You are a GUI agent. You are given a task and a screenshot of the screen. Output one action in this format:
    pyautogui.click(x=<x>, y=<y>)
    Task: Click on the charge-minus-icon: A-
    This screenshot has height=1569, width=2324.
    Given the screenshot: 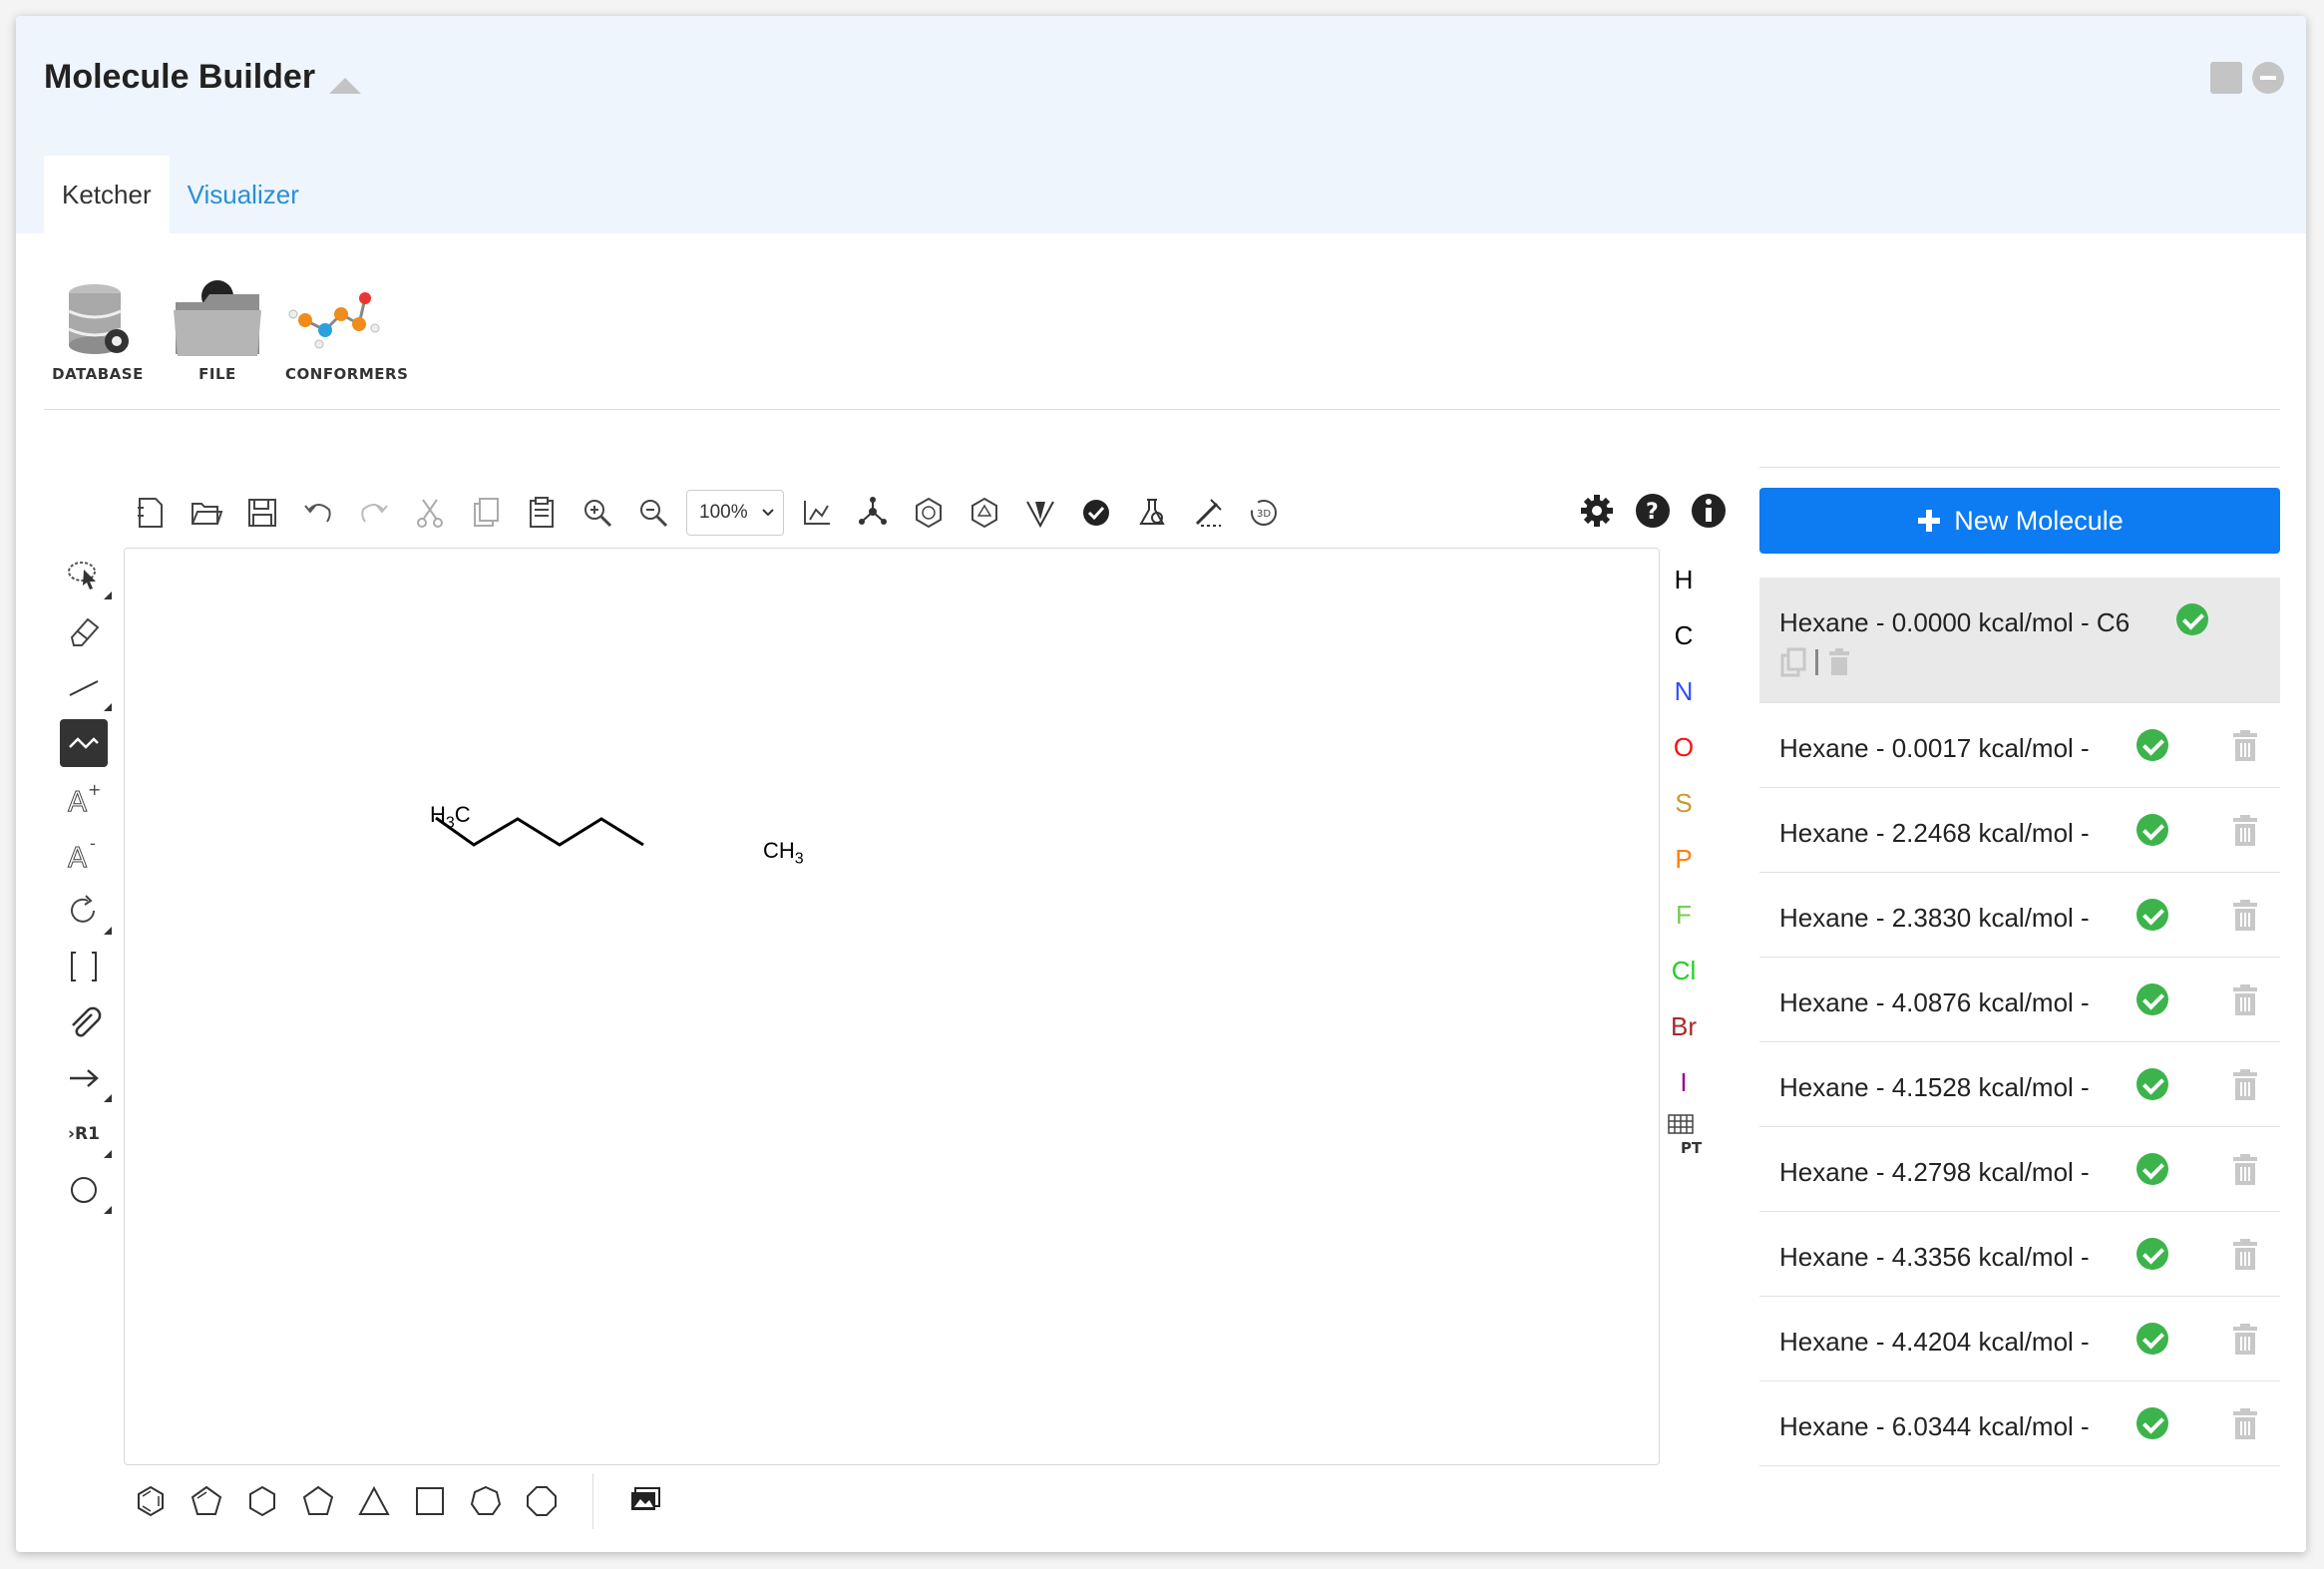 What is the action you would take?
    pyautogui.click(x=84, y=855)
    